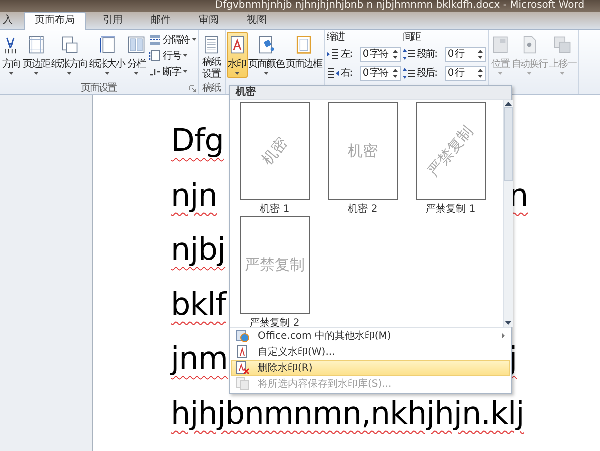 This screenshot has width=600, height=451. I want to click on menu-item: 删除水印(R), so click(370, 368).